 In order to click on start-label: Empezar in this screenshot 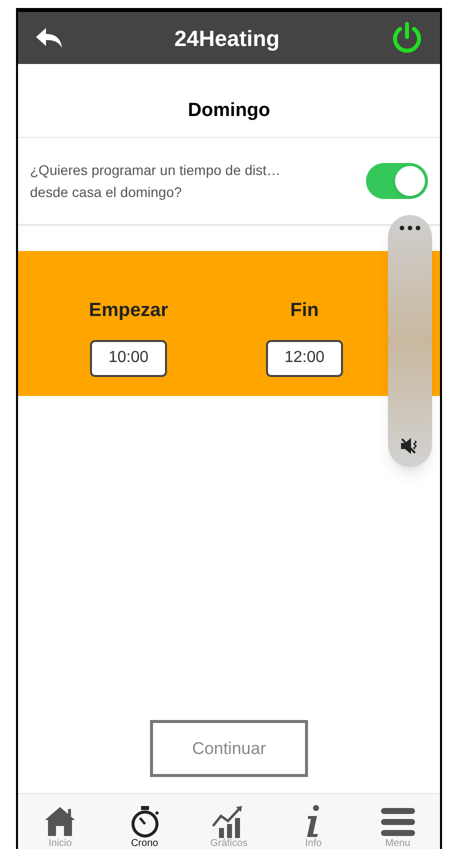, I will do `click(128, 311)`.